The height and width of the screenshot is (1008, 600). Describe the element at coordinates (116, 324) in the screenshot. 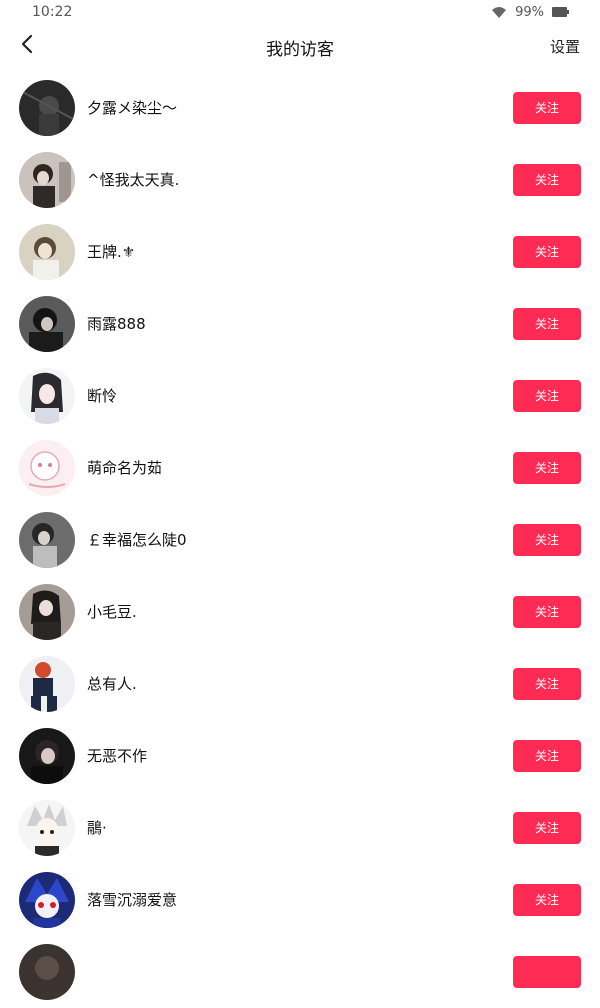

I see `visitor-name: 雨露888` at that location.